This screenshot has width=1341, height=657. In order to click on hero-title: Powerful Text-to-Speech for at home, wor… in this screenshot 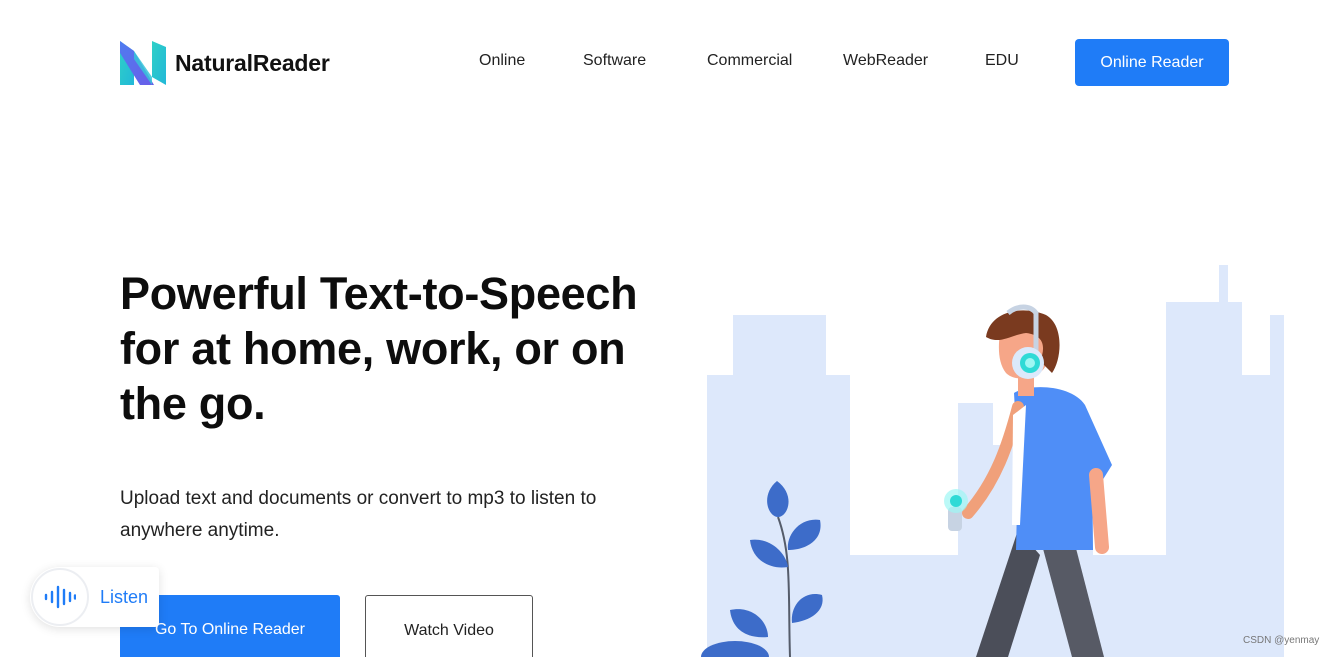, I will do `click(379, 348)`.